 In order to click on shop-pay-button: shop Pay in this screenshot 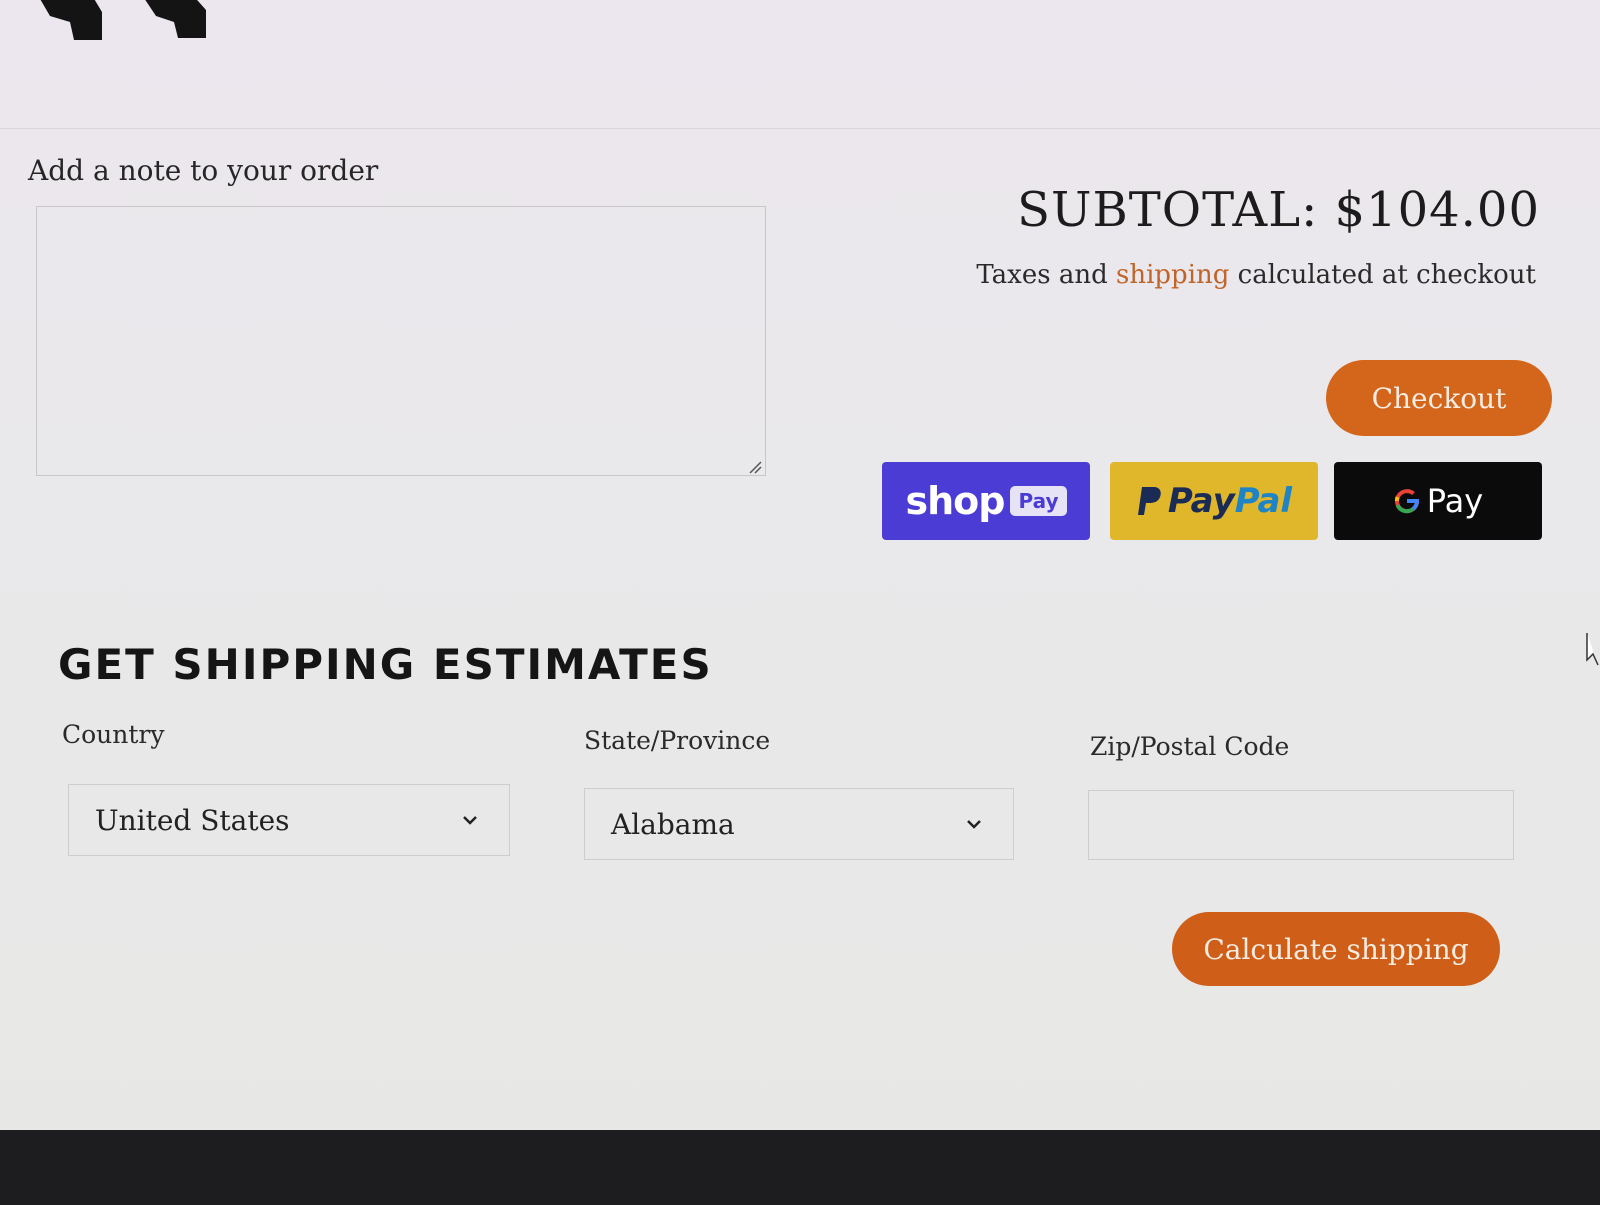, I will do `click(986, 501)`.